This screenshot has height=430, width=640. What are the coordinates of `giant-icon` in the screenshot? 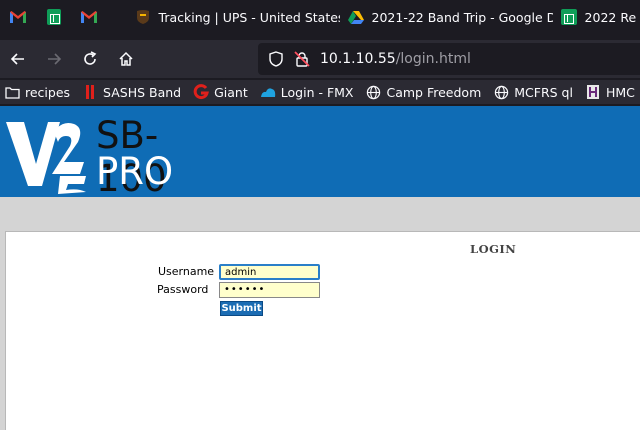 It's located at (201, 92).